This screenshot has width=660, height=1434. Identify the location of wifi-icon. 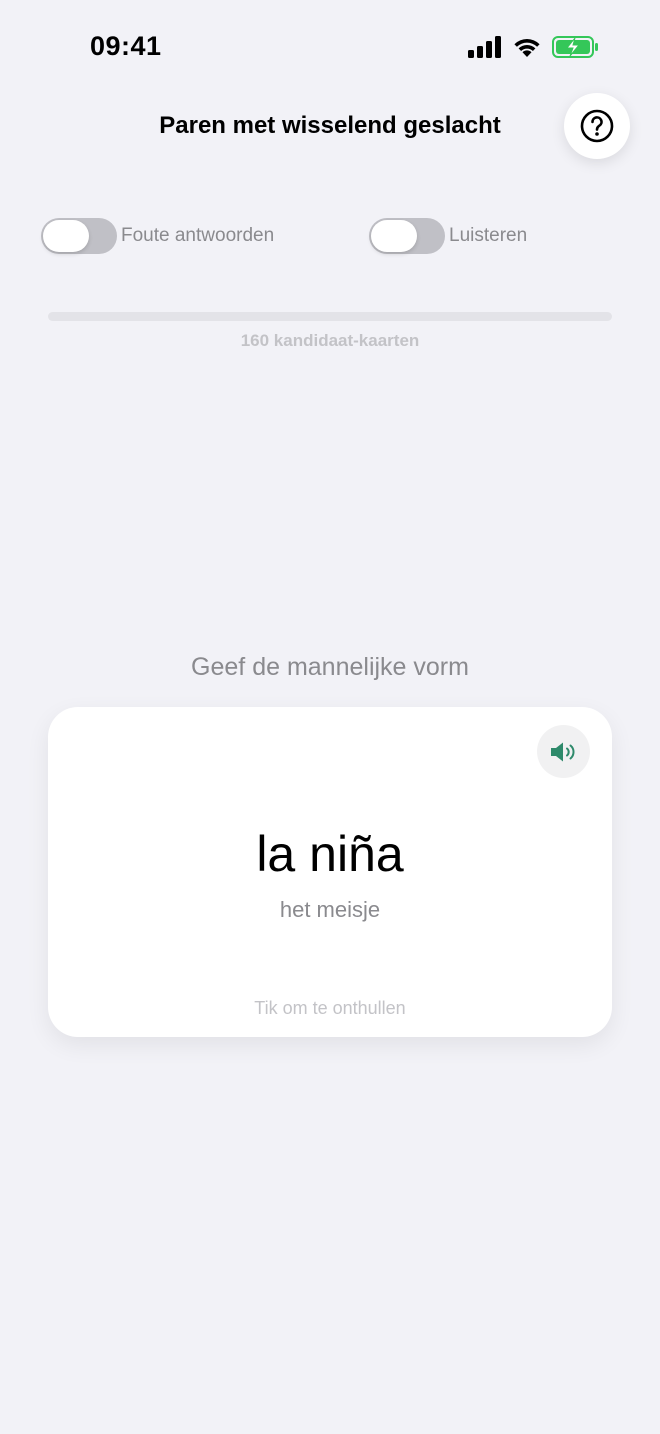
(527, 48).